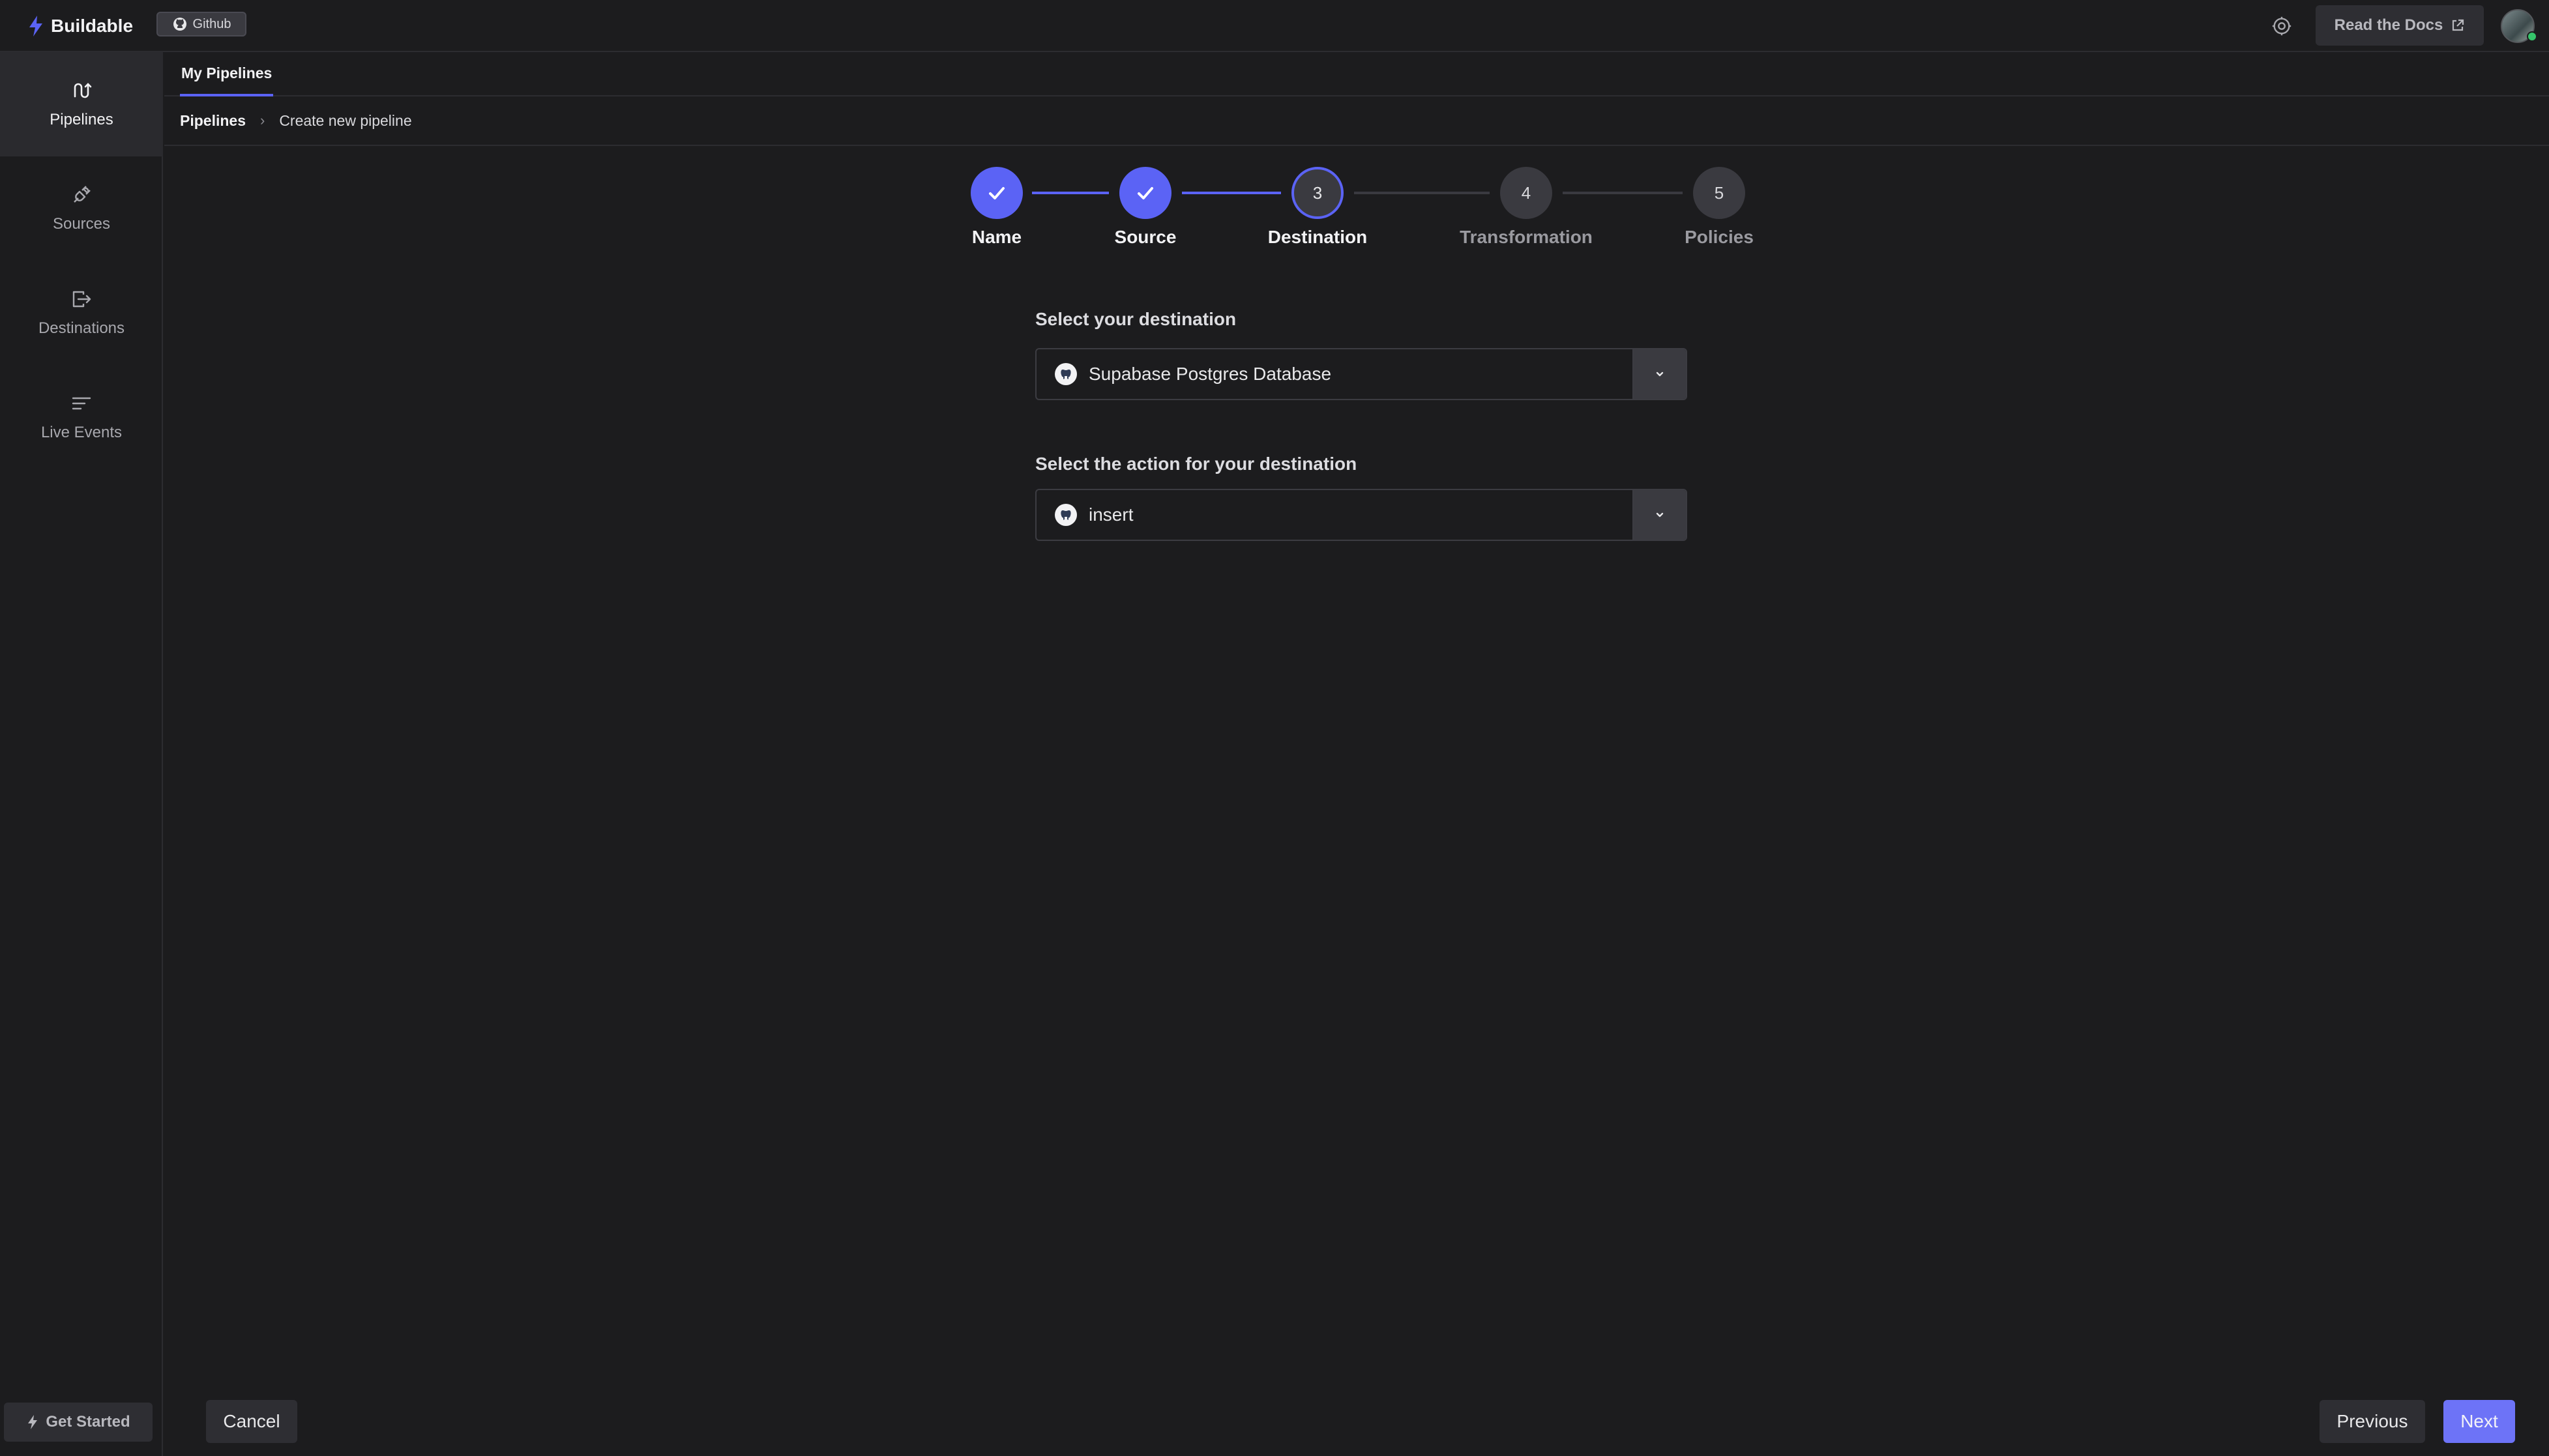 The height and width of the screenshot is (1456, 2549). I want to click on get-started-button: Get Started, so click(78, 1422).